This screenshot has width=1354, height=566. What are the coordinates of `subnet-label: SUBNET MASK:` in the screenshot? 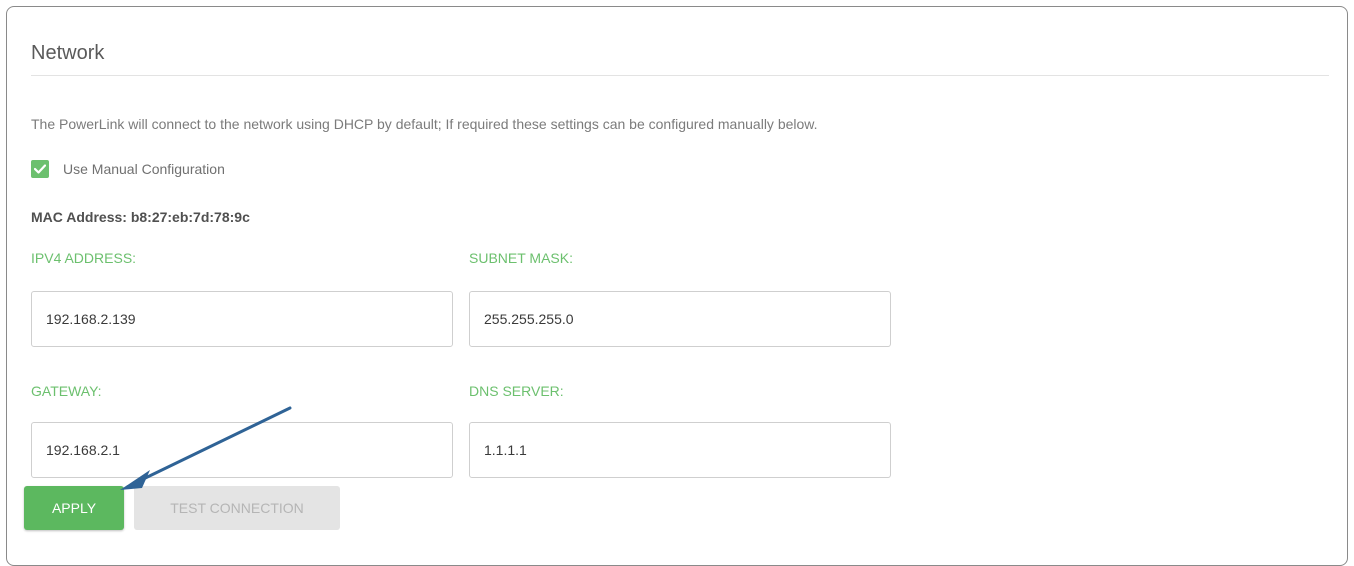 It's located at (521, 258).